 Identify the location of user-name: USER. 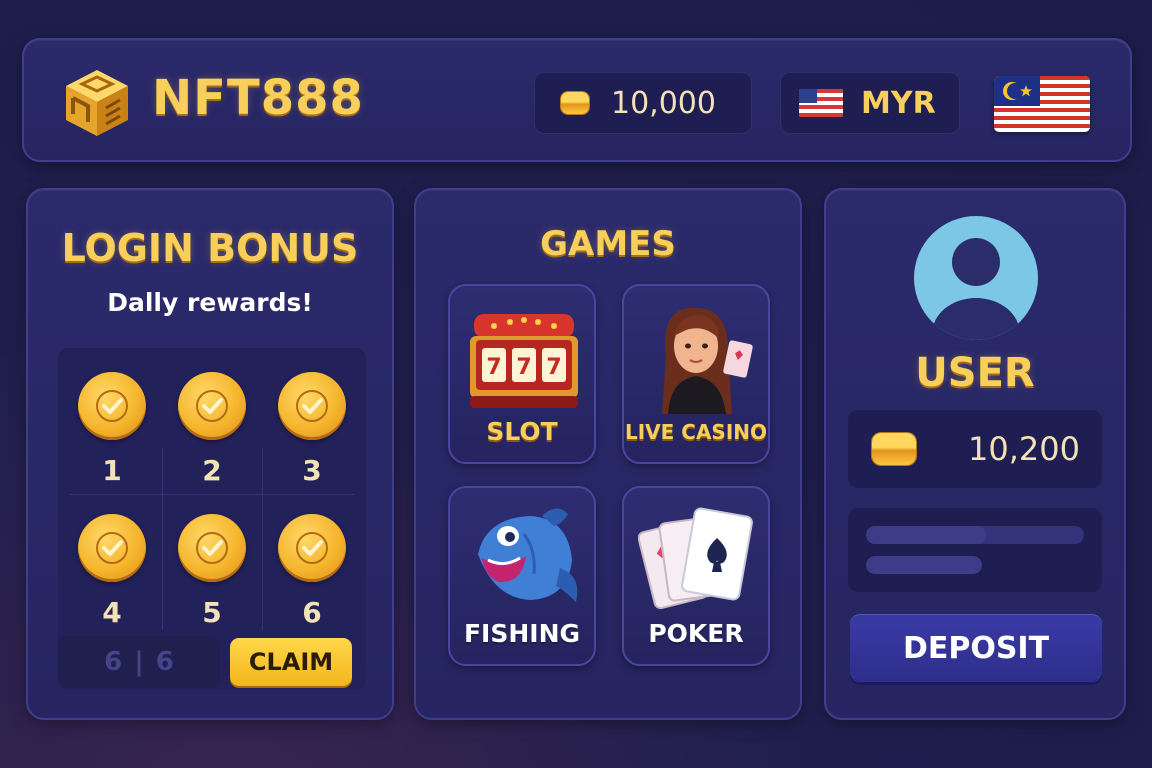
(975, 373).